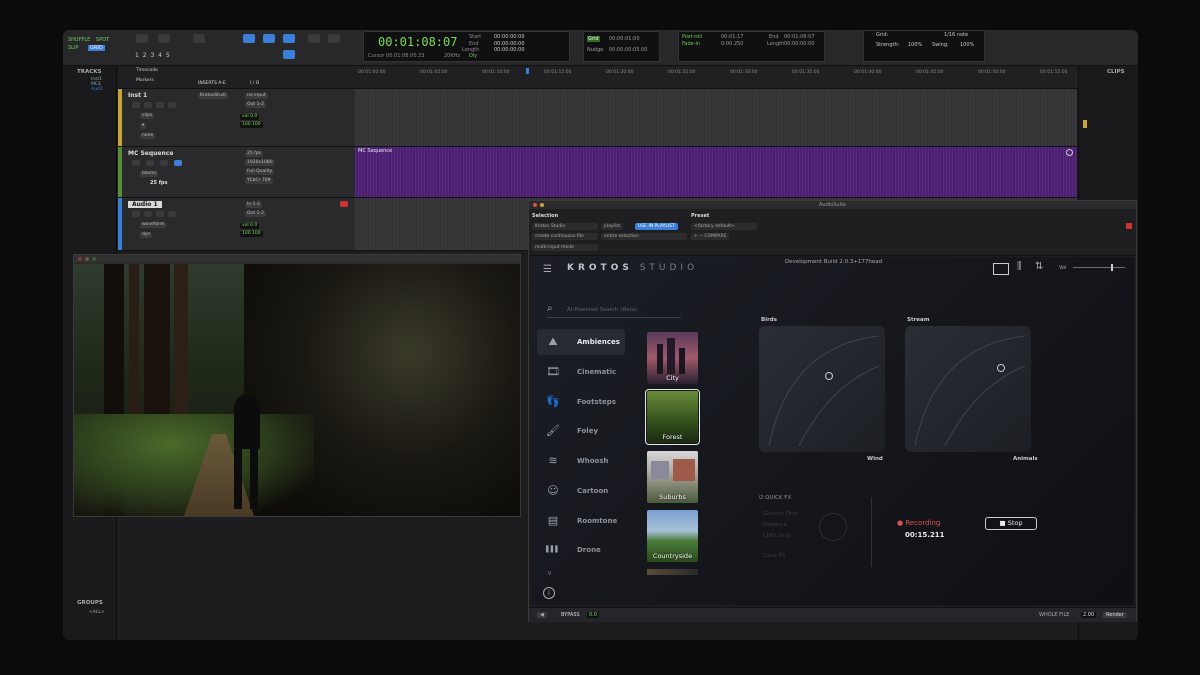  Describe the element at coordinates (73, 48) in the screenshot. I see `mode-slip: SLIP` at that location.